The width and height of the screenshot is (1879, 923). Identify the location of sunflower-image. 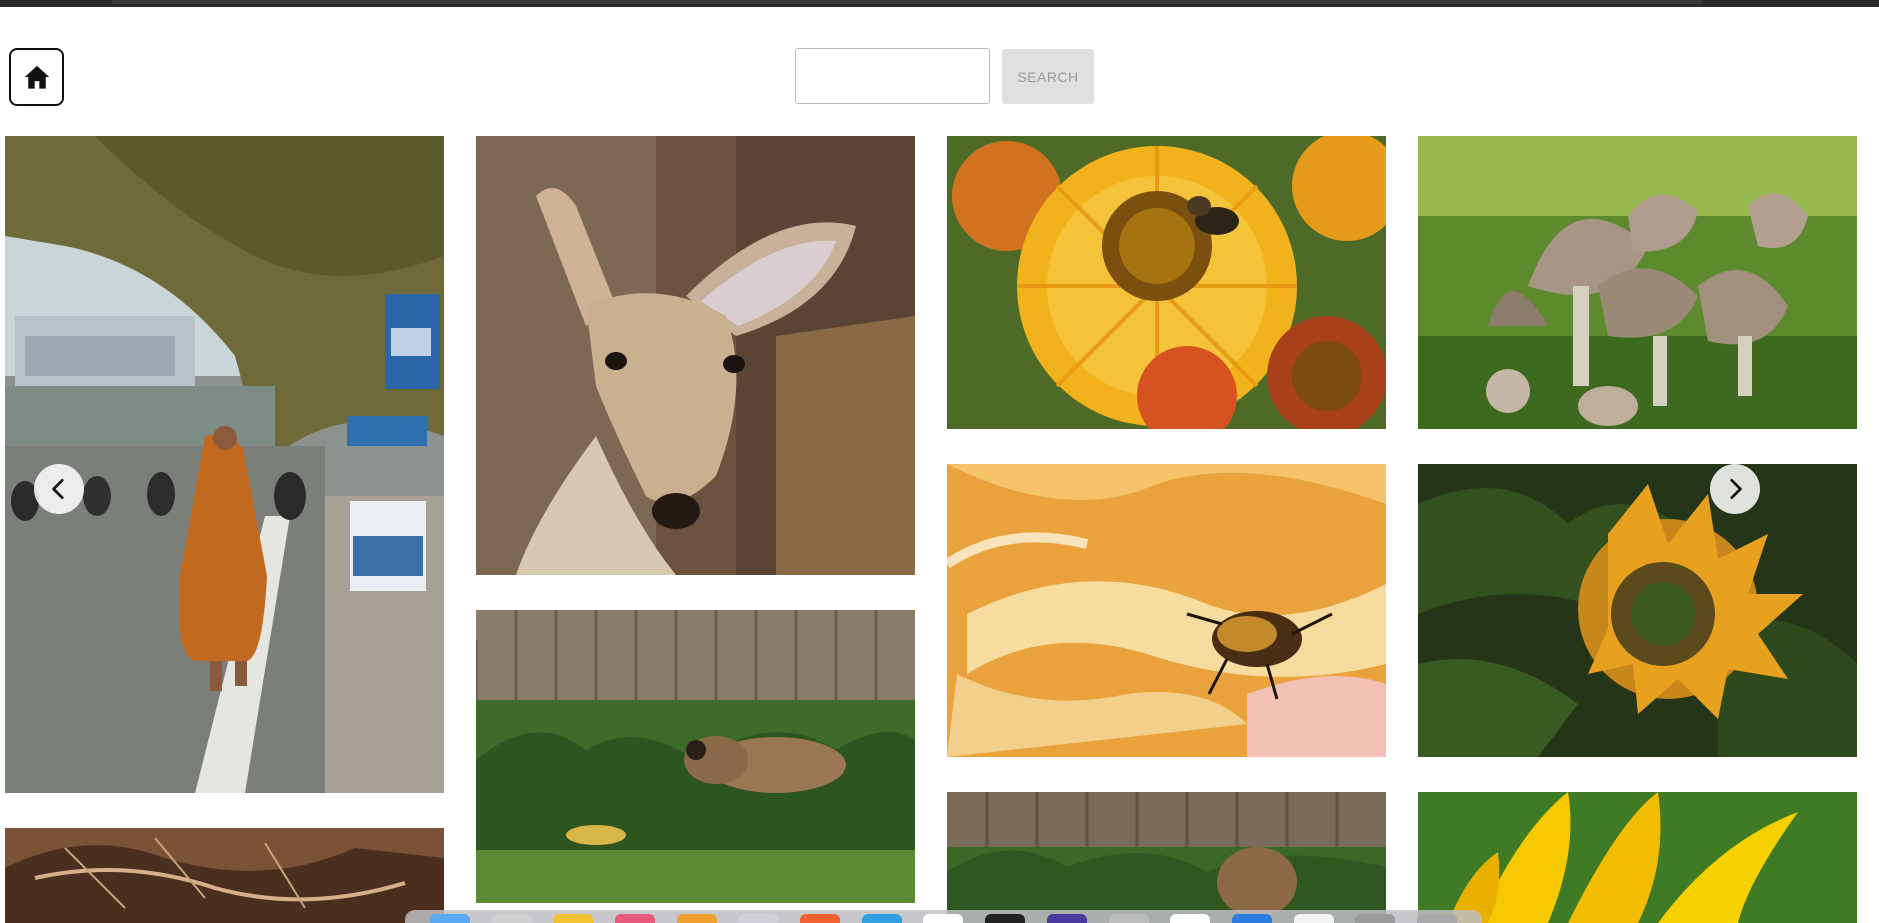
(1637, 610).